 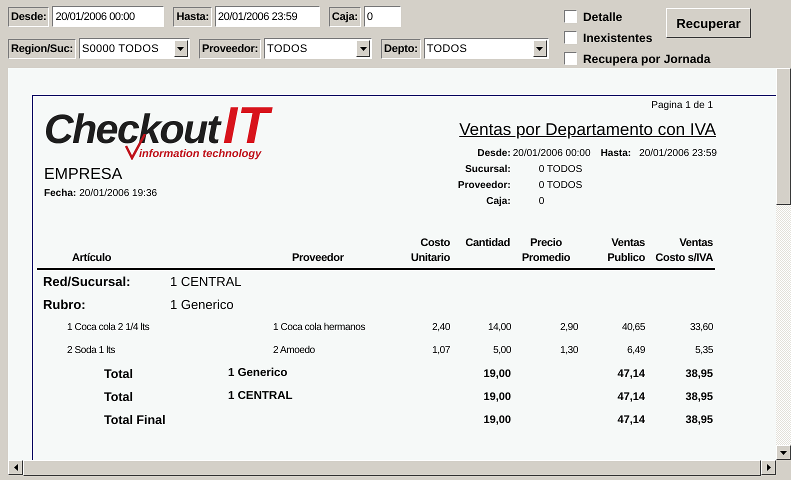 I want to click on table-cell-text: 6,49, so click(x=635, y=350).